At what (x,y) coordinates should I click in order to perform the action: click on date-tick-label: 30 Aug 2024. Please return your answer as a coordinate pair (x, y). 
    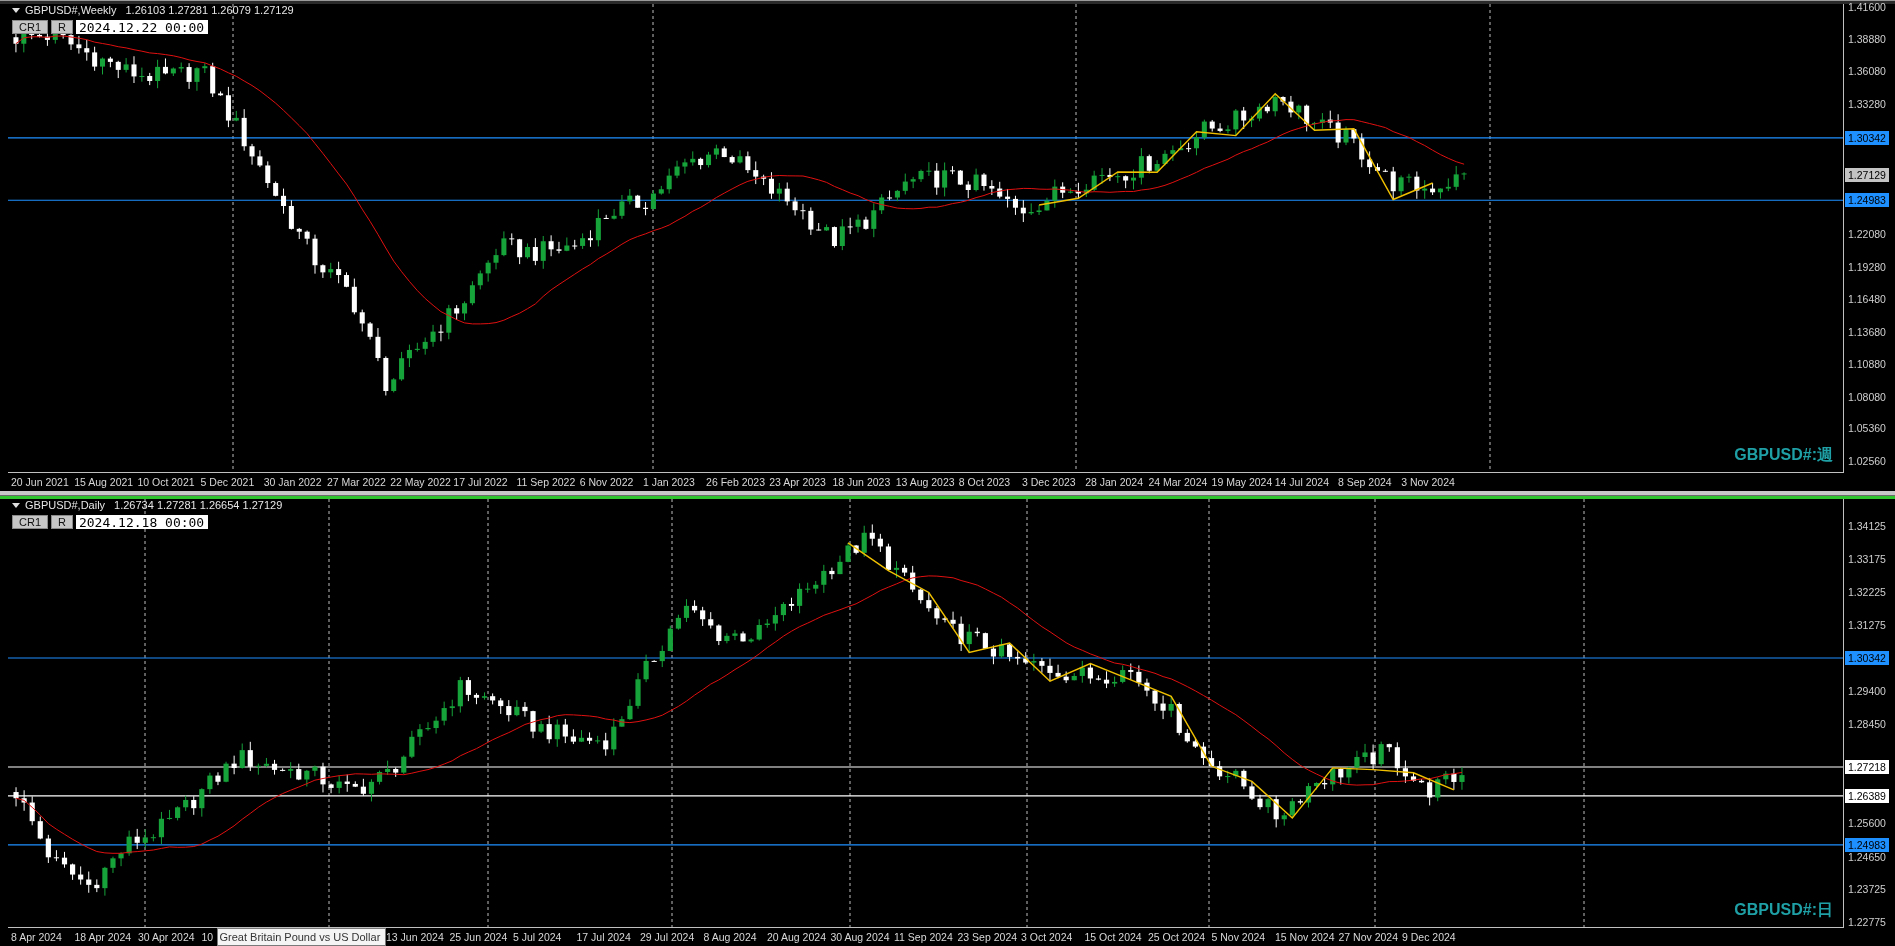
    Looking at the image, I should click on (860, 937).